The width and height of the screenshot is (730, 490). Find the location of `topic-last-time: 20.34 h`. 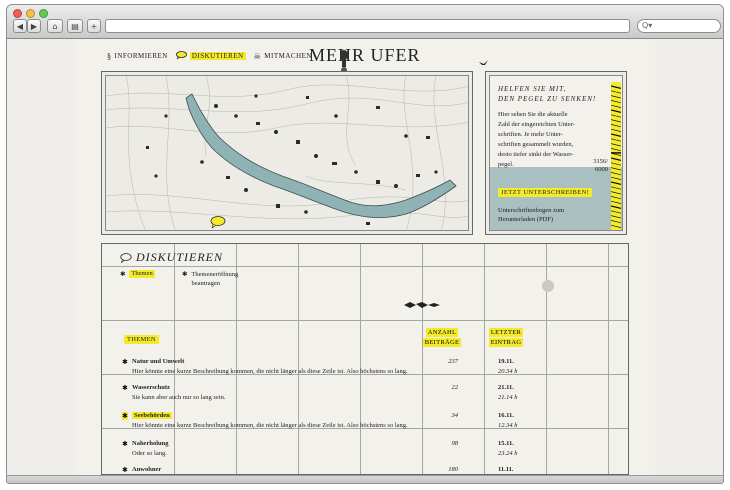

topic-last-time: 20.34 h is located at coordinates (508, 371).